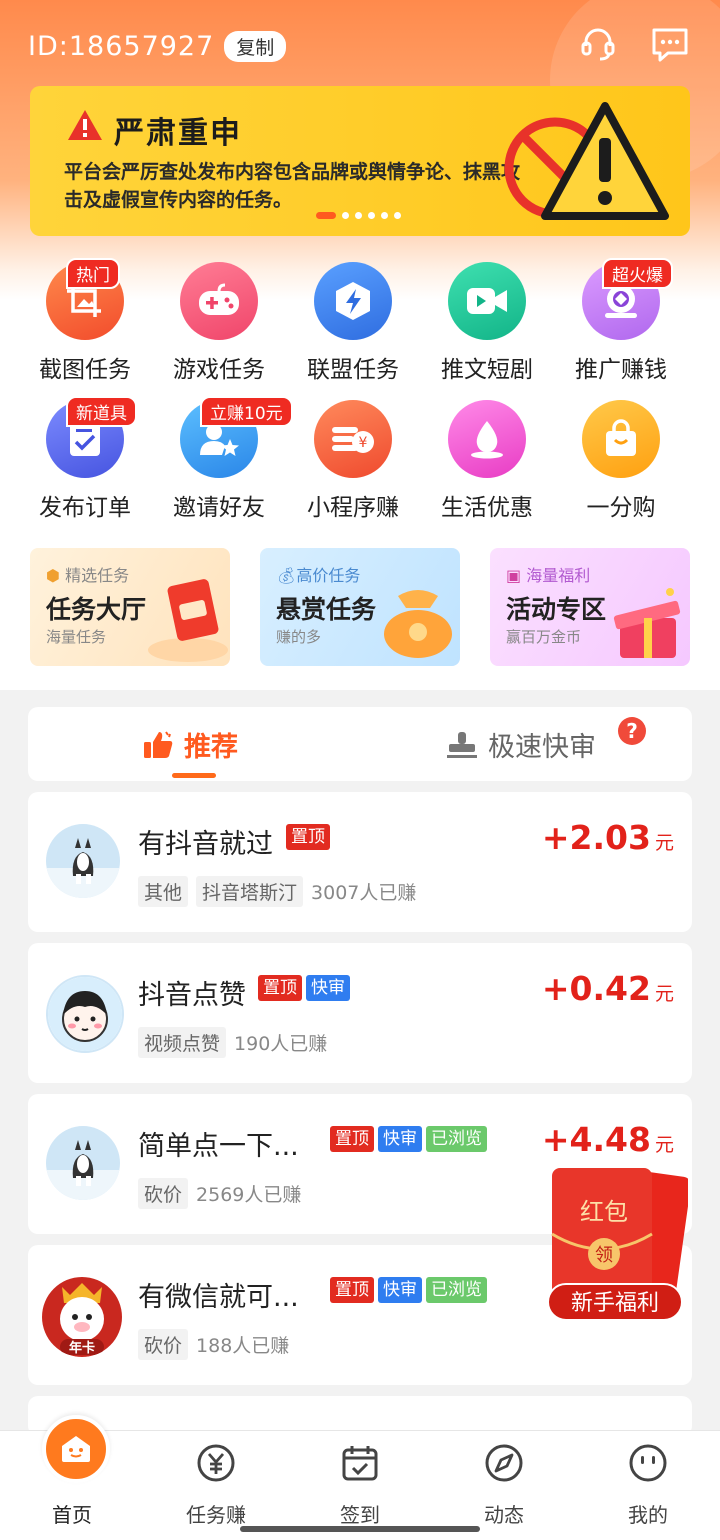 The image size is (720, 1540). Describe the element at coordinates (353, 439) in the screenshot. I see `coin-stack-icon: ¥` at that location.